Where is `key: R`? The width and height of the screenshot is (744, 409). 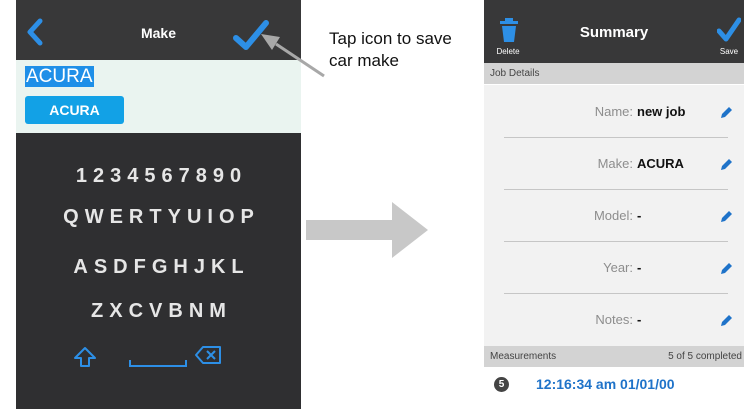 key: R is located at coordinates (136, 217).